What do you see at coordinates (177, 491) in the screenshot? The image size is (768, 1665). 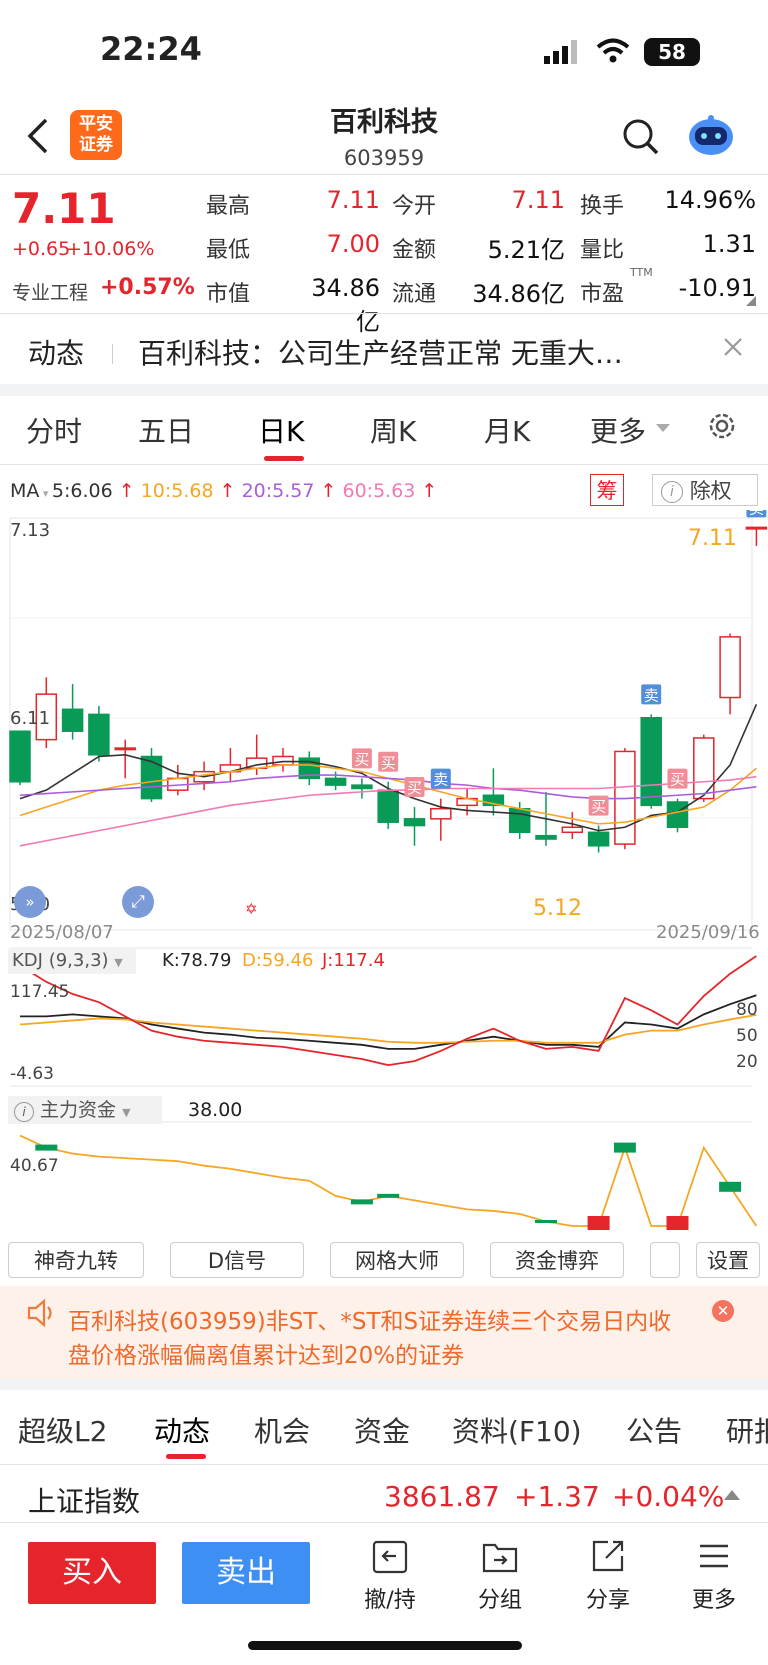 I see `ma10-value: 10:5.68` at bounding box center [177, 491].